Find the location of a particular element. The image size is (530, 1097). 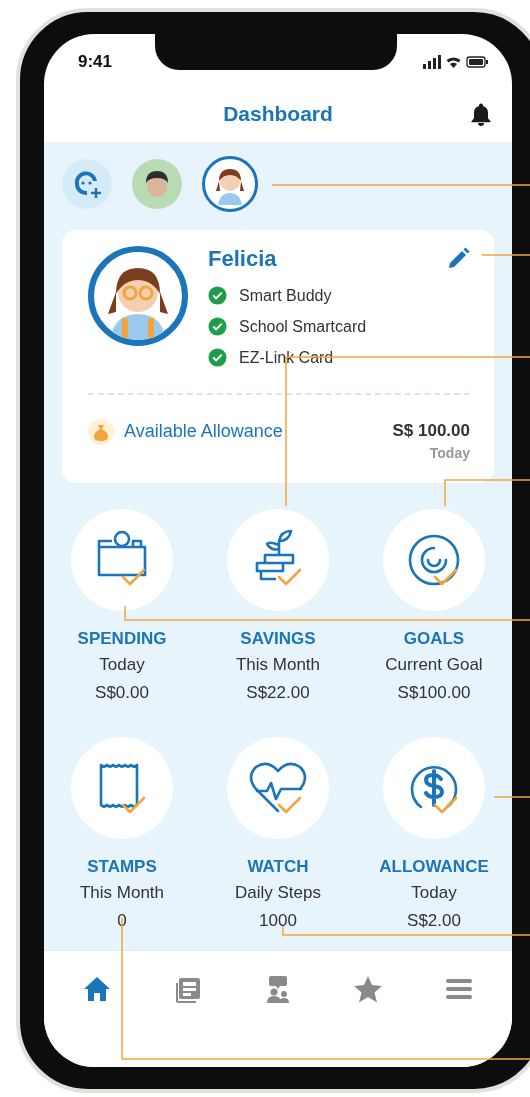

allowance-label: Available Allowance is located at coordinates (204, 431).